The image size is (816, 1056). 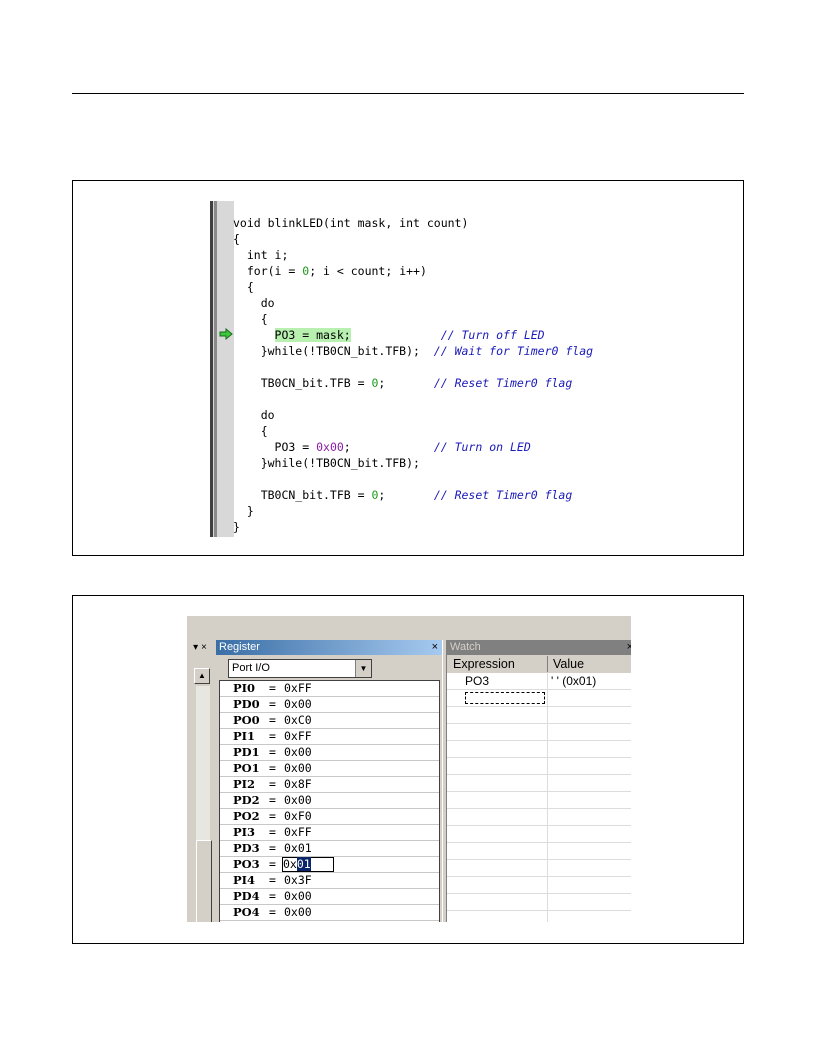 I want to click on code-token: ;, so click(x=406, y=495).